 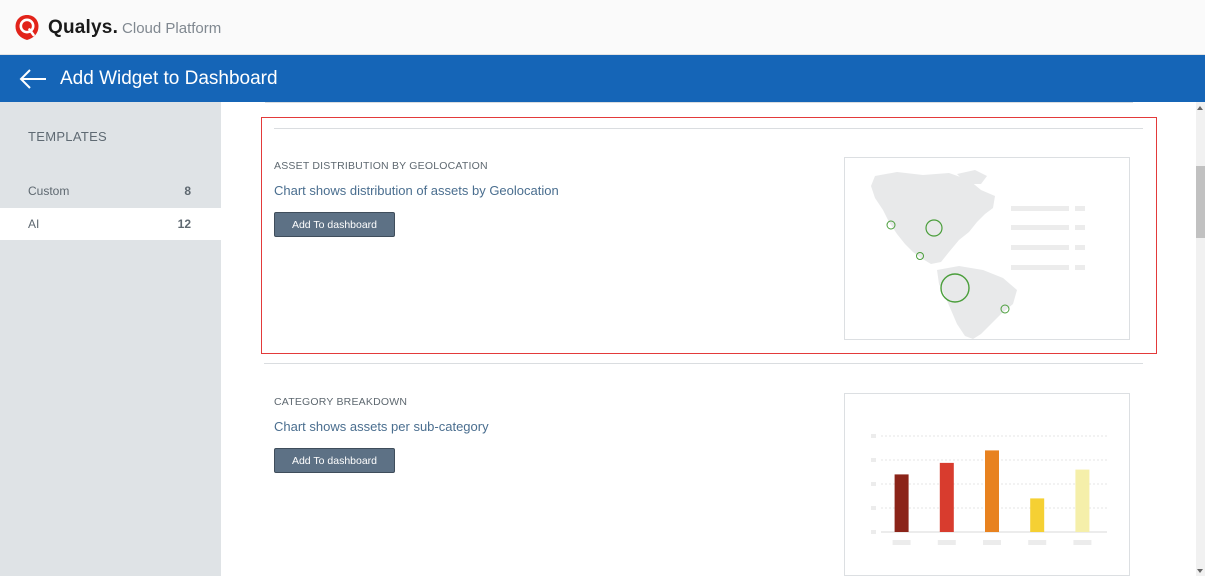 I want to click on top-bar: Qualys. Cloud Platform, so click(x=602, y=27).